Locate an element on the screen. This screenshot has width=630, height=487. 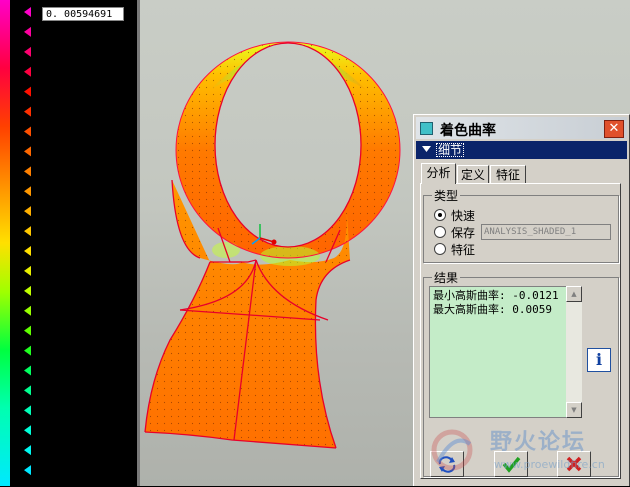
color-scale-ticks is located at coordinates (30, 245).